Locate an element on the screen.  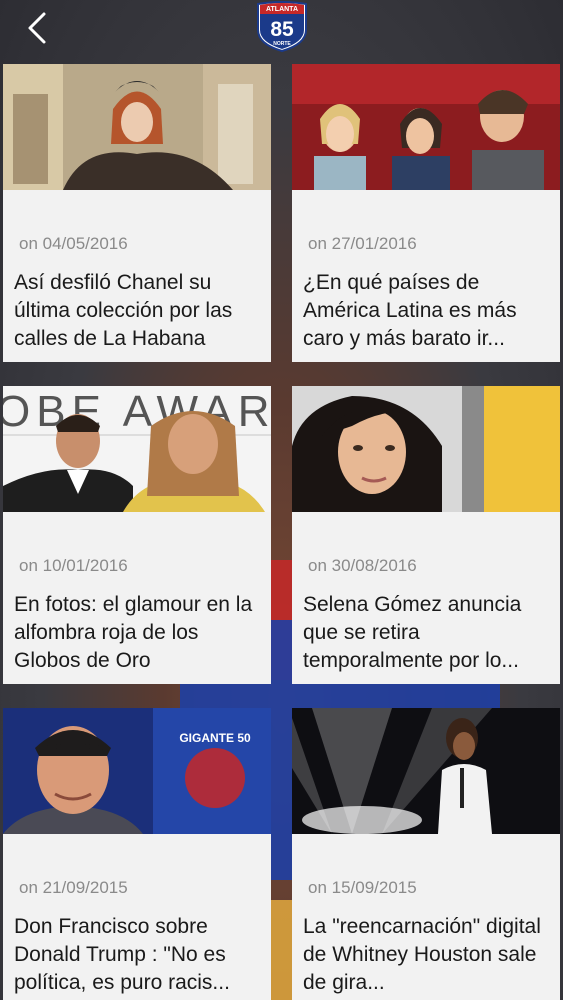
back-button is located at coordinates (37, 28).